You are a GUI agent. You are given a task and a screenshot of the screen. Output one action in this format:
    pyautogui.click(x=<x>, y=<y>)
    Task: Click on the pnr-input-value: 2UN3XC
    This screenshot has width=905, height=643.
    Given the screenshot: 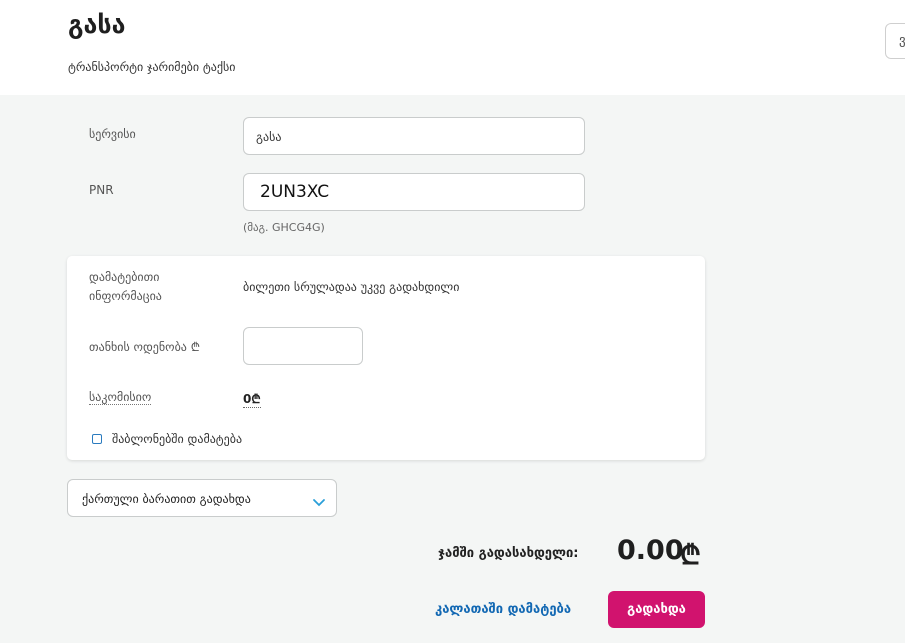 What is the action you would take?
    pyautogui.click(x=295, y=192)
    